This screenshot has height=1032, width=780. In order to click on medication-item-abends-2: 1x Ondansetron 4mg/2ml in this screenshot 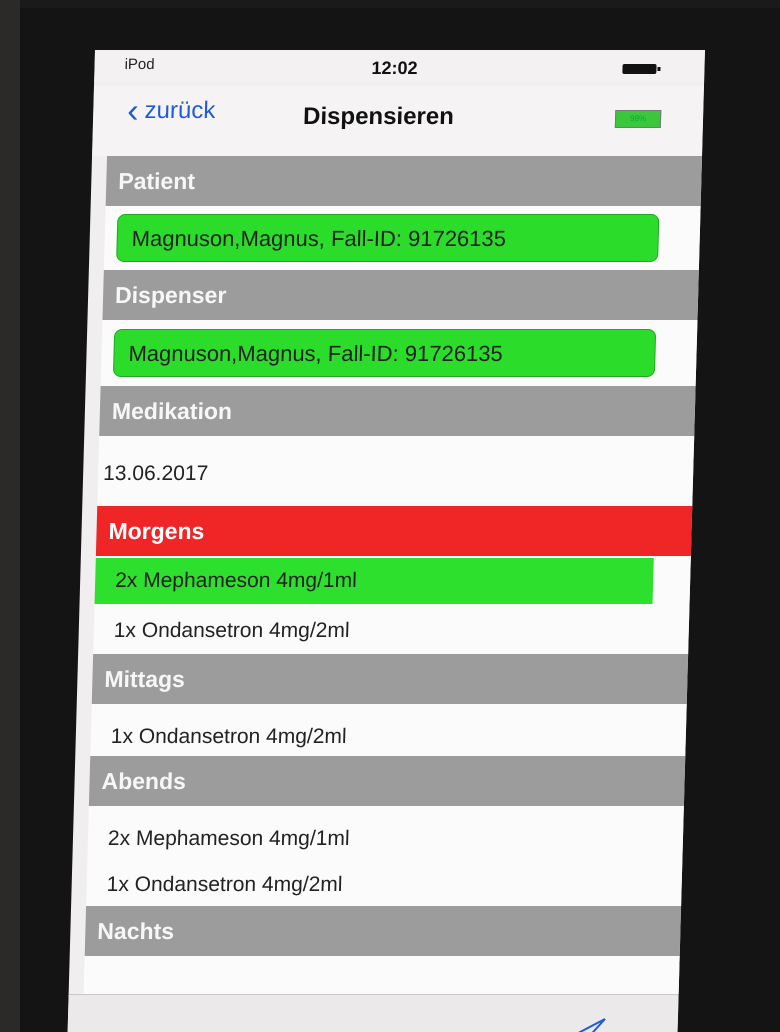, I will do `click(395, 885)`.